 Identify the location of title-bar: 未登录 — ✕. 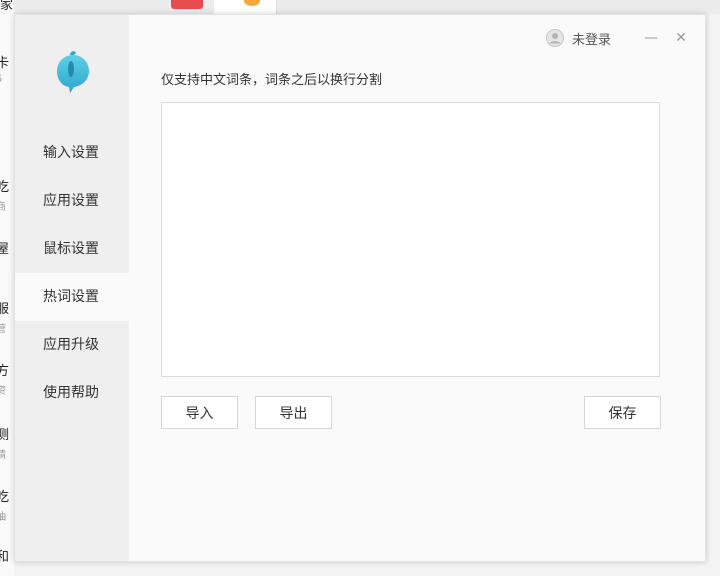
(617, 38).